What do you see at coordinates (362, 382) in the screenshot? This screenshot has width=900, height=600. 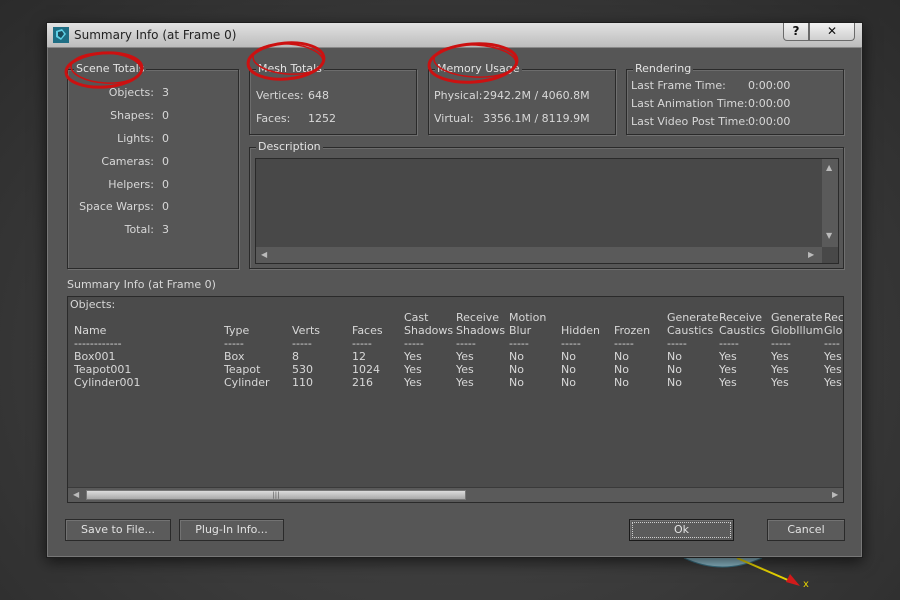 I see `report-cell: 216` at bounding box center [362, 382].